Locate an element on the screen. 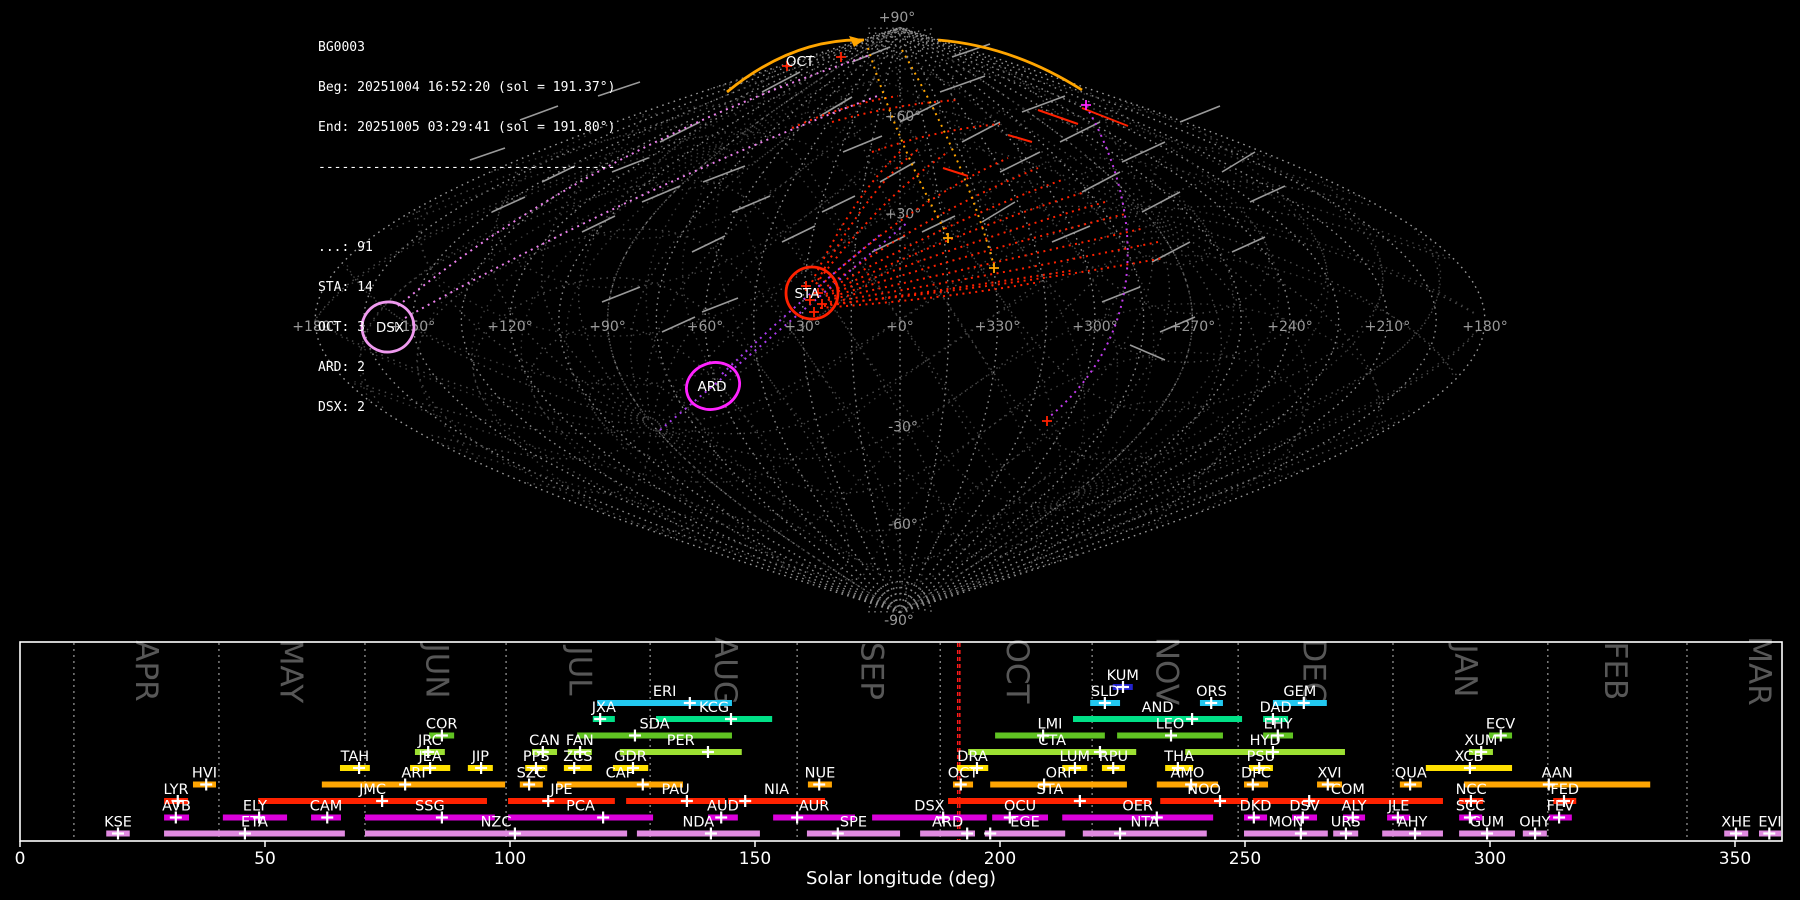 The image size is (1800, 900). longitude-label: +270° is located at coordinates (1192, 327).